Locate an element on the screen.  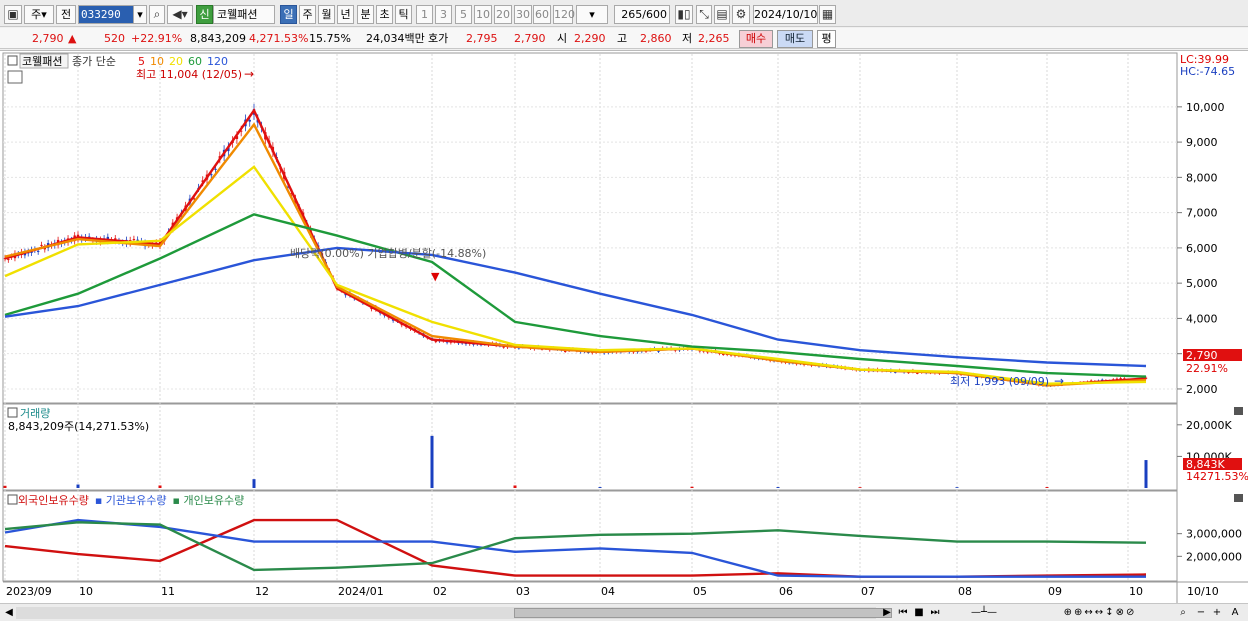
fast-forward-icon: ⏭ is located at coordinates (935, 613).